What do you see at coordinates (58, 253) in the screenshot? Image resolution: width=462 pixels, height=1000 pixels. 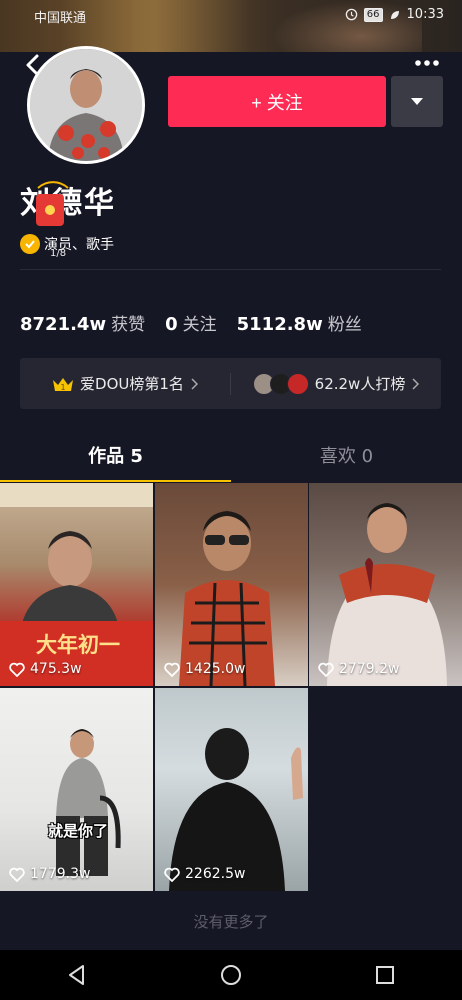 I see `red-packet-count: 1/8` at bounding box center [58, 253].